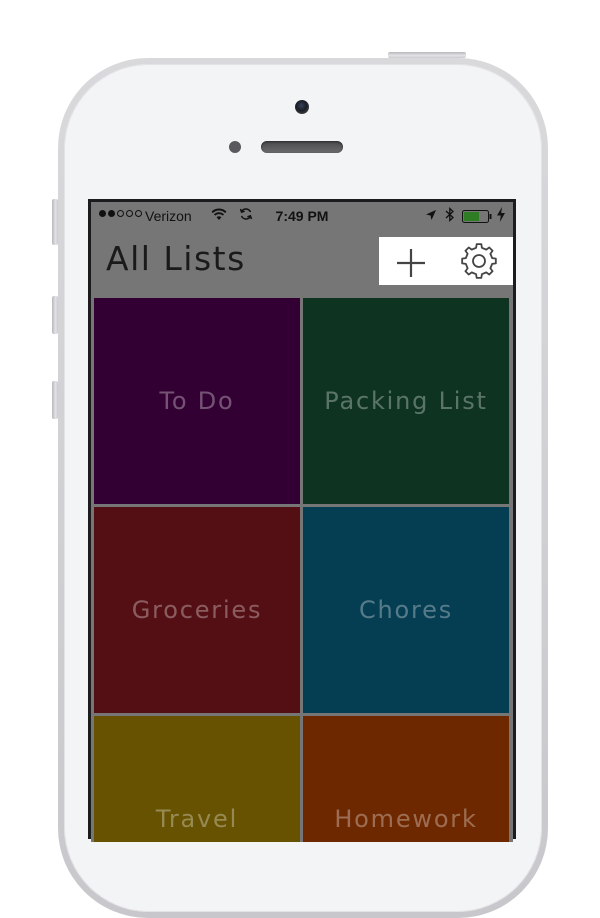  What do you see at coordinates (477, 216) in the screenshot?
I see `battery-icon` at bounding box center [477, 216].